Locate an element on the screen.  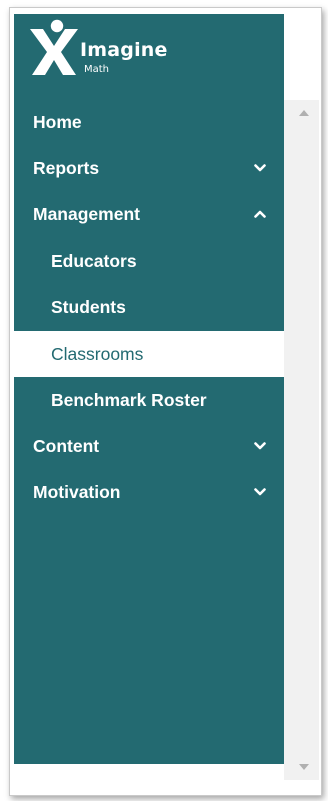
imagine-logo-icon is located at coordinates (54, 47).